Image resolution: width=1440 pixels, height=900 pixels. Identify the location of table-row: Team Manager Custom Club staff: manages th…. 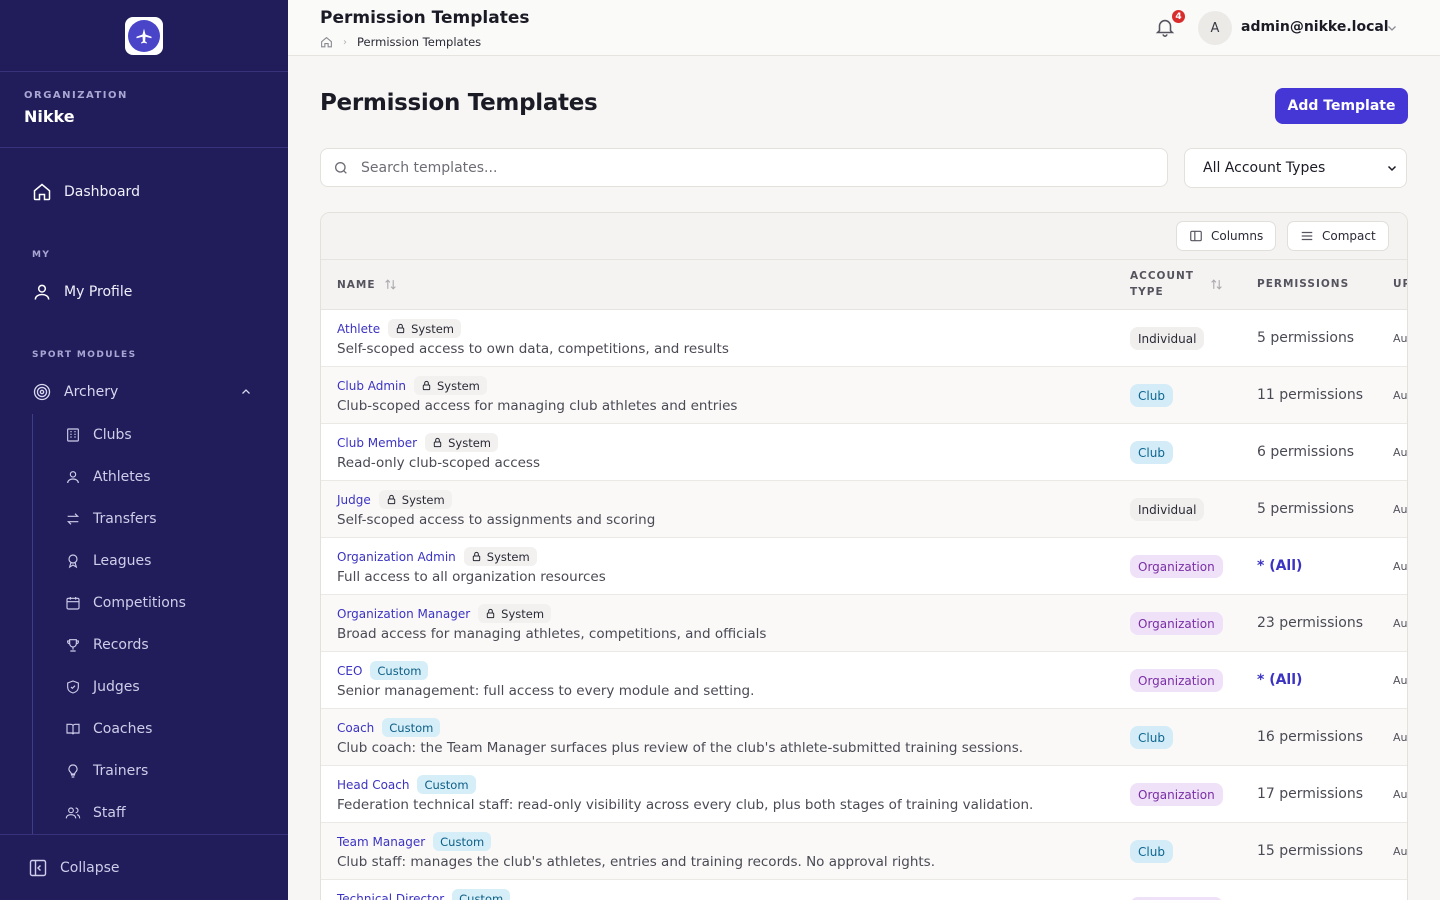
(864, 851).